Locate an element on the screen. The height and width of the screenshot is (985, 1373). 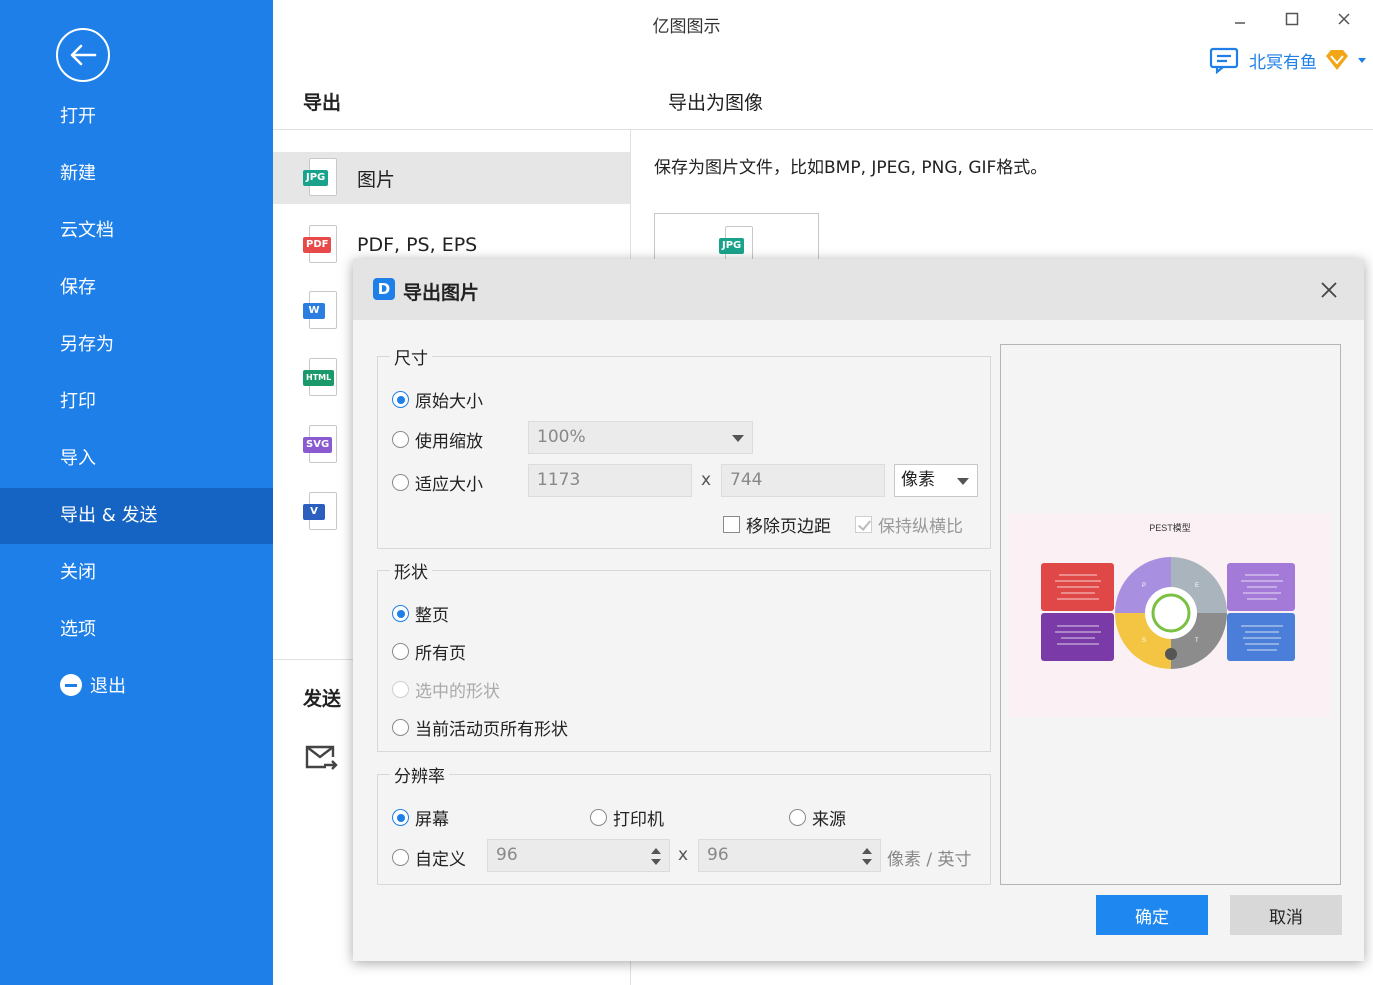
visio-file-icon: V is located at coordinates (320, 512).